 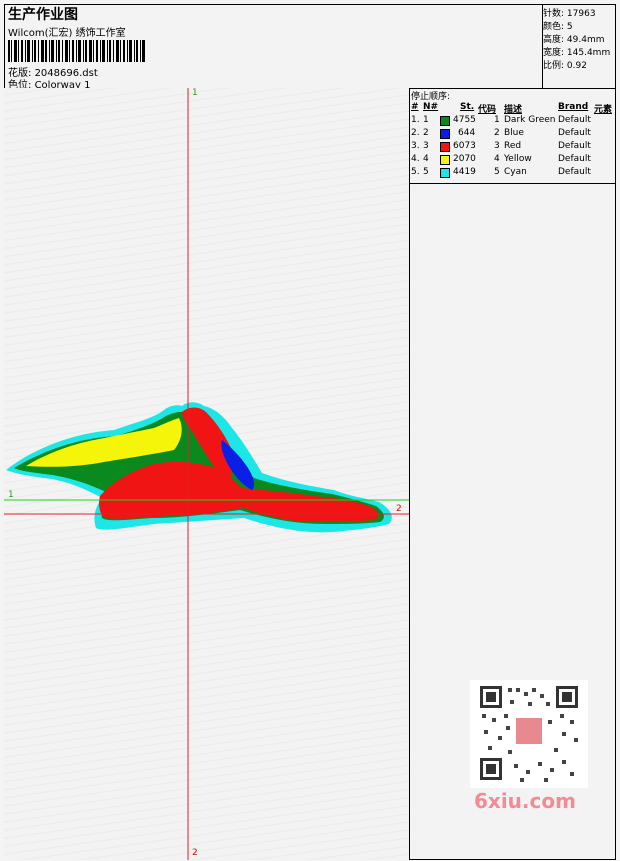 I want to click on stat-scale: 比例: 0.92, so click(x=565, y=66).